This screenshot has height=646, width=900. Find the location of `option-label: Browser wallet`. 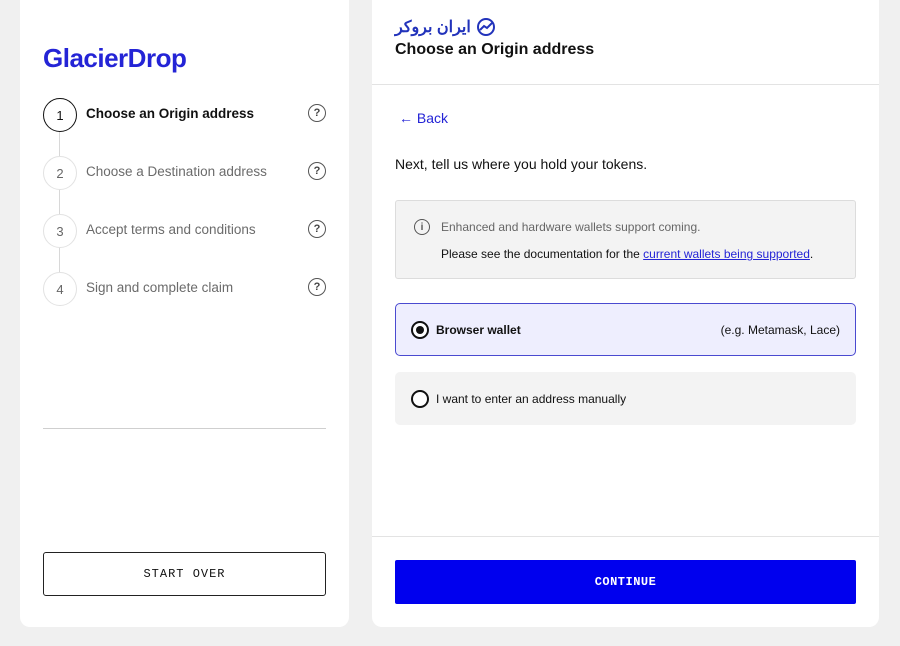

option-label: Browser wallet is located at coordinates (478, 330).